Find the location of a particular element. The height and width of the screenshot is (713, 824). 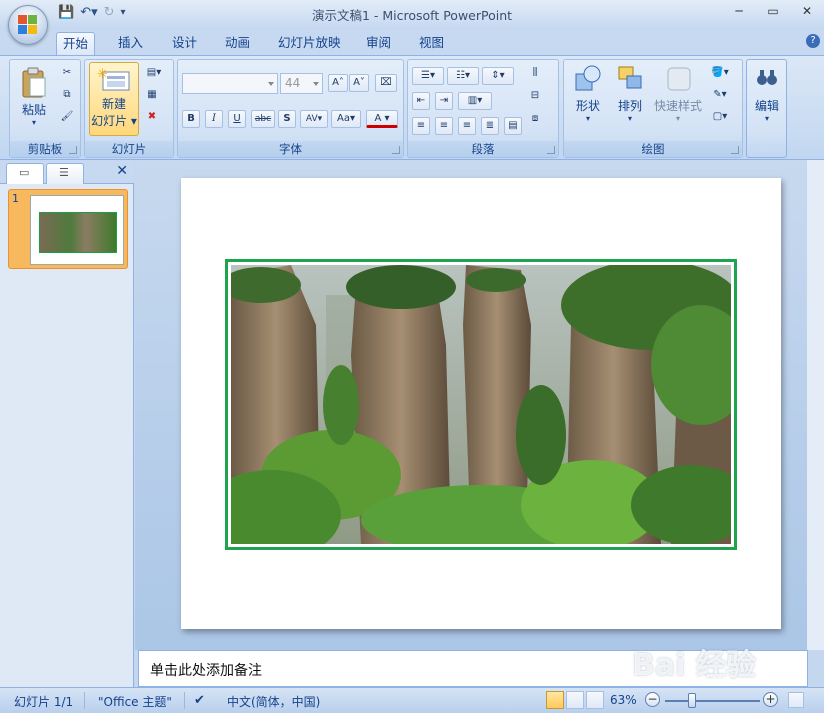

close-icon: ✕ is located at coordinates (807, 11).